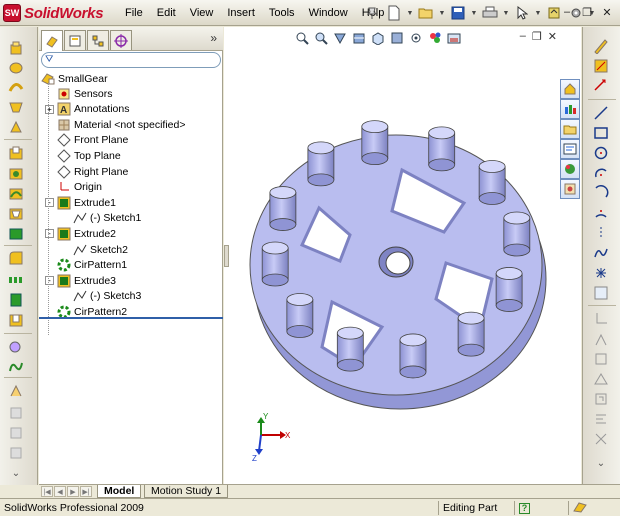 This screenshot has width=620, height=516. Describe the element at coordinates (16, 173) in the screenshot. I see `revolved-cut-icon` at that location.